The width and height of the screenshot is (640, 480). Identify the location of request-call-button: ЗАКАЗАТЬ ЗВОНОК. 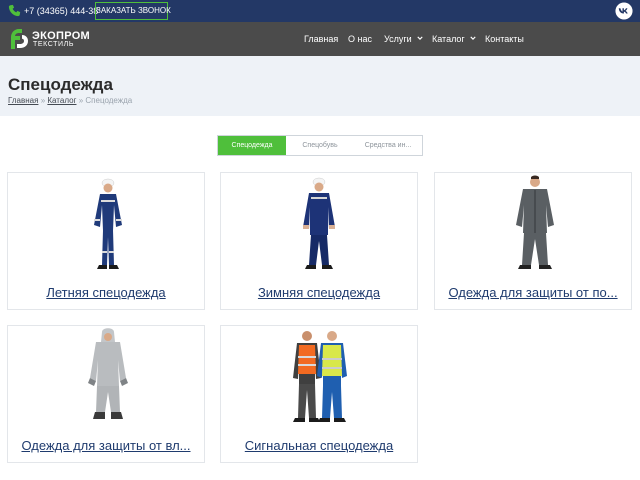
(133, 11).